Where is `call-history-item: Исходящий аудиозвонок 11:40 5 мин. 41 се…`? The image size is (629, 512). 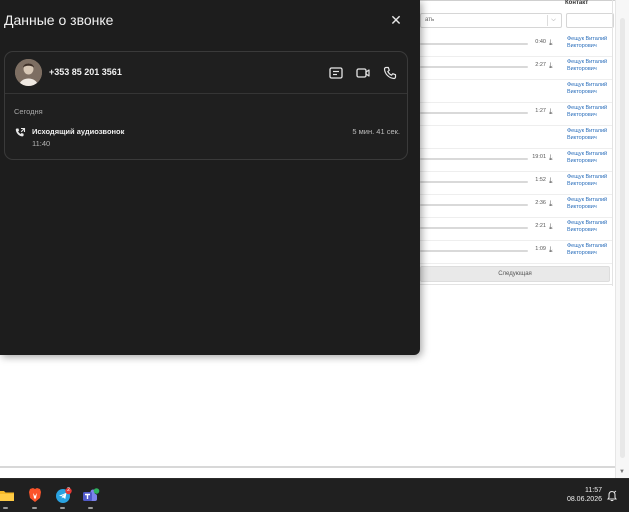 call-history-item: Исходящий аудиозвонок 11:40 5 мин. 41 се… is located at coordinates (206, 136).